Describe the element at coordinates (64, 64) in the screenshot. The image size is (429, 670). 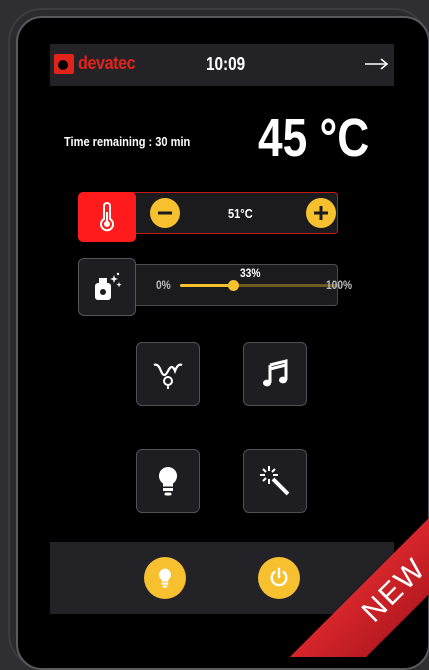
I see `devatec-logo-icon` at that location.